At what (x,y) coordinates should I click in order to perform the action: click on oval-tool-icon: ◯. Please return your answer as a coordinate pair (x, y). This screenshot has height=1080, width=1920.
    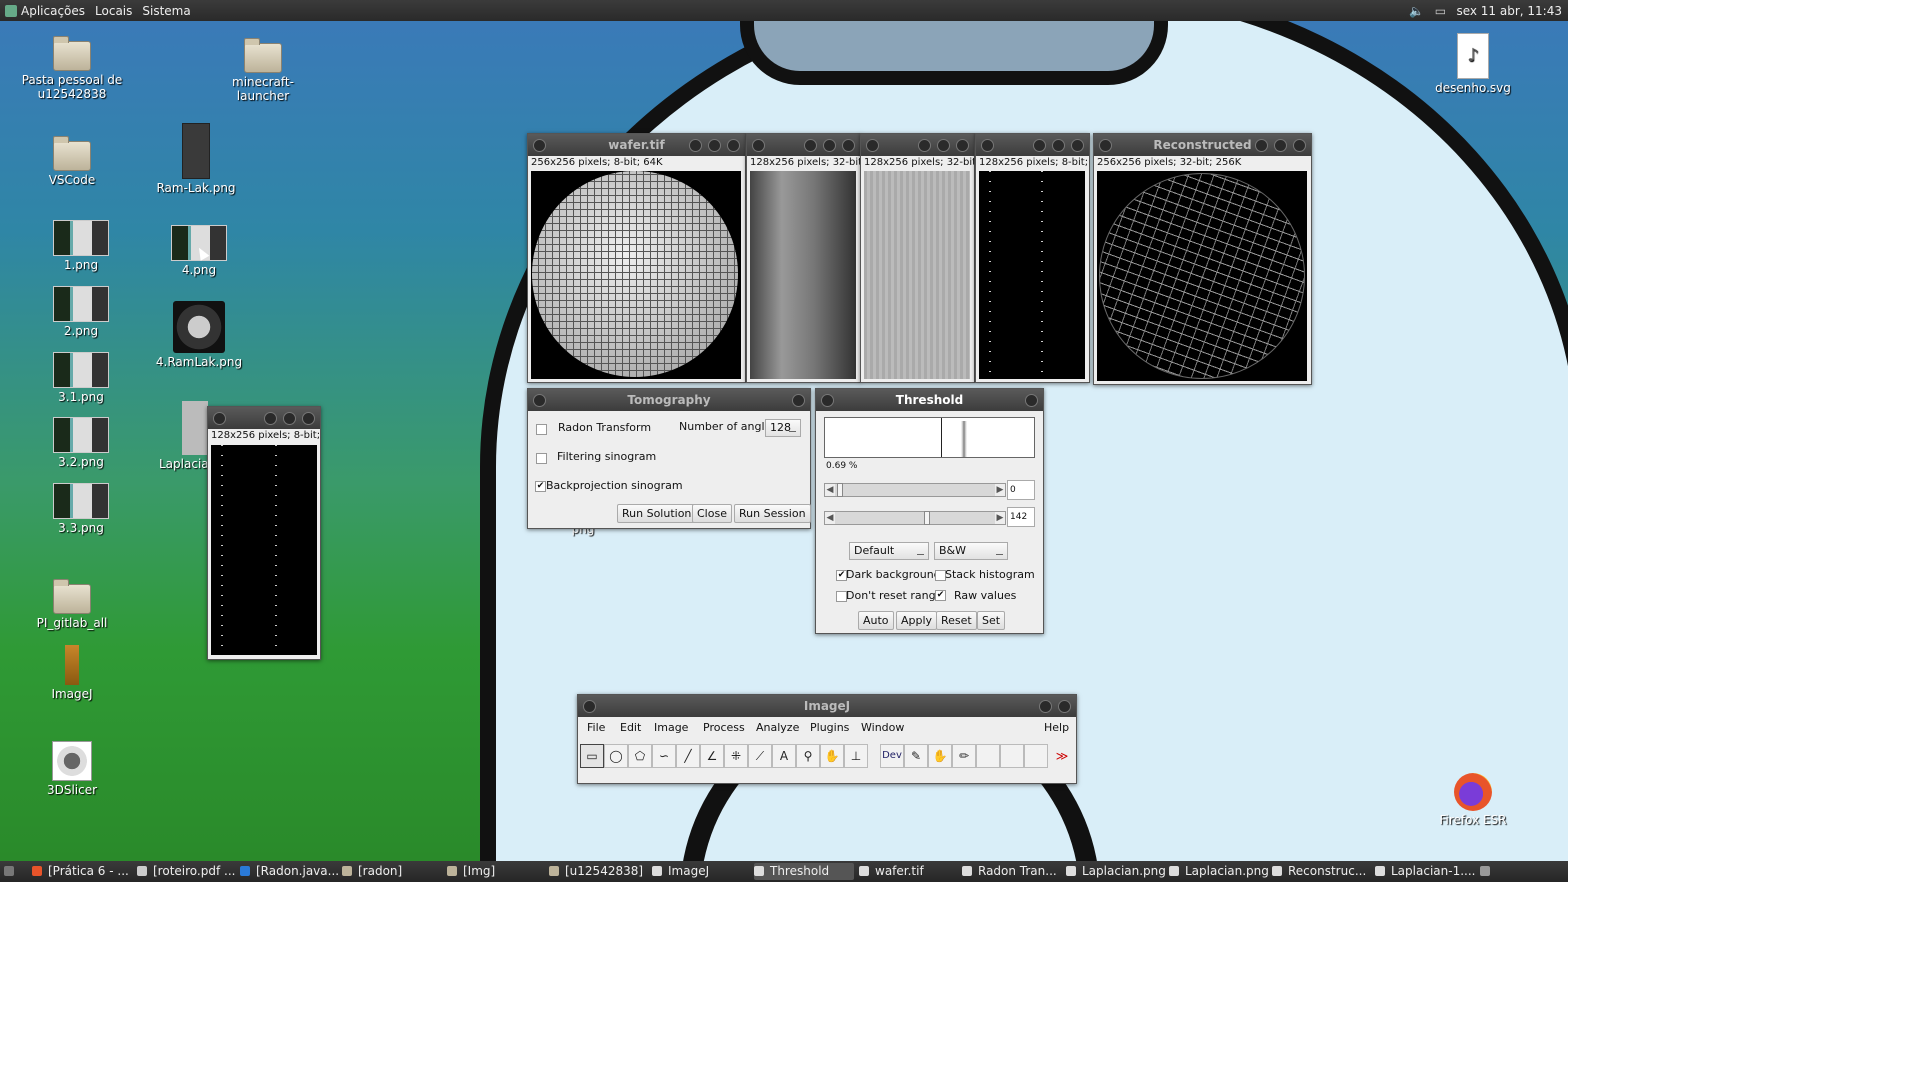
    Looking at the image, I should click on (616, 756).